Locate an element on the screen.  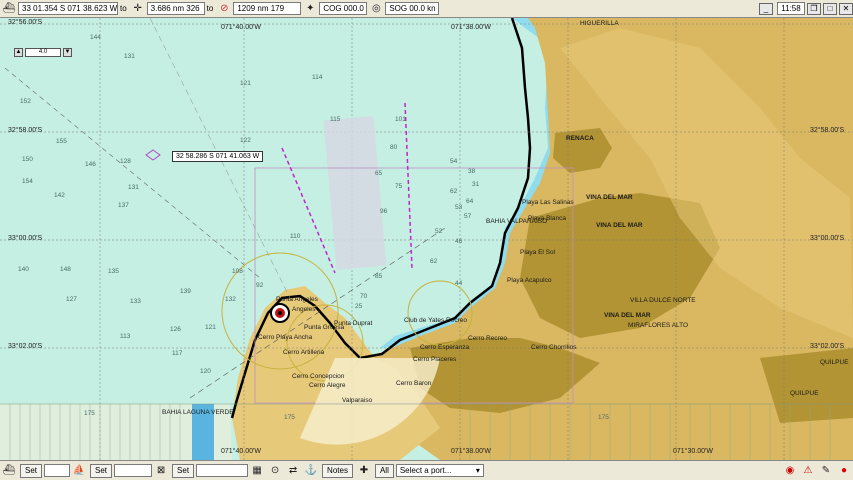
place-playa-blanca: Playa Blanca is located at coordinates (547, 218).